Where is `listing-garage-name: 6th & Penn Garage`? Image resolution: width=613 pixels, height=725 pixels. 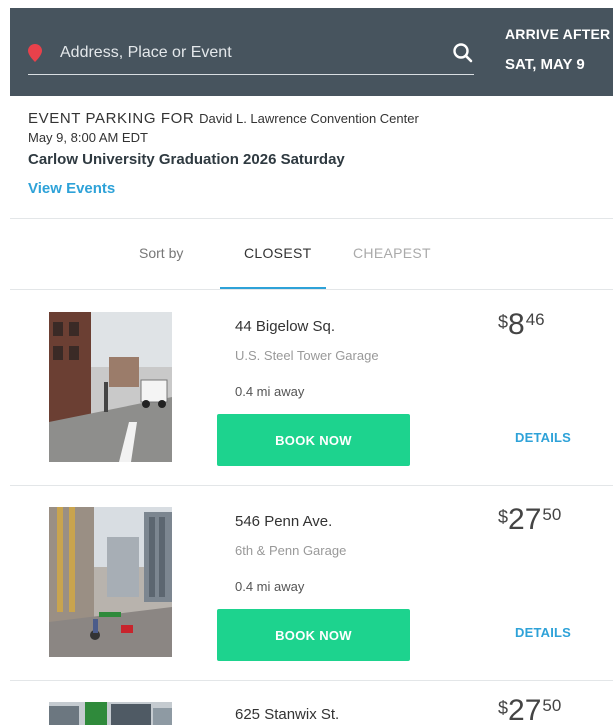
listing-garage-name: 6th & Penn Garage is located at coordinates (291, 550).